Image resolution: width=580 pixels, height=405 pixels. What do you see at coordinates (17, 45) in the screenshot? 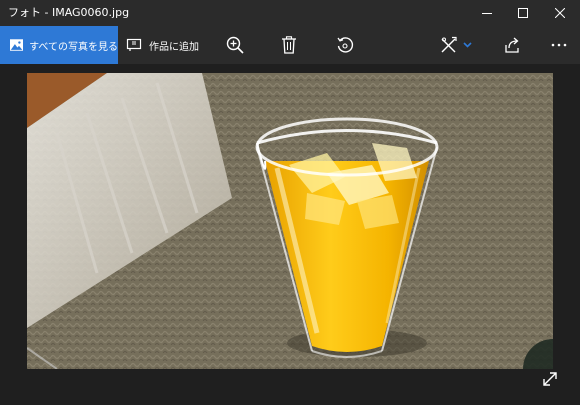
I see `photos-icon` at bounding box center [17, 45].